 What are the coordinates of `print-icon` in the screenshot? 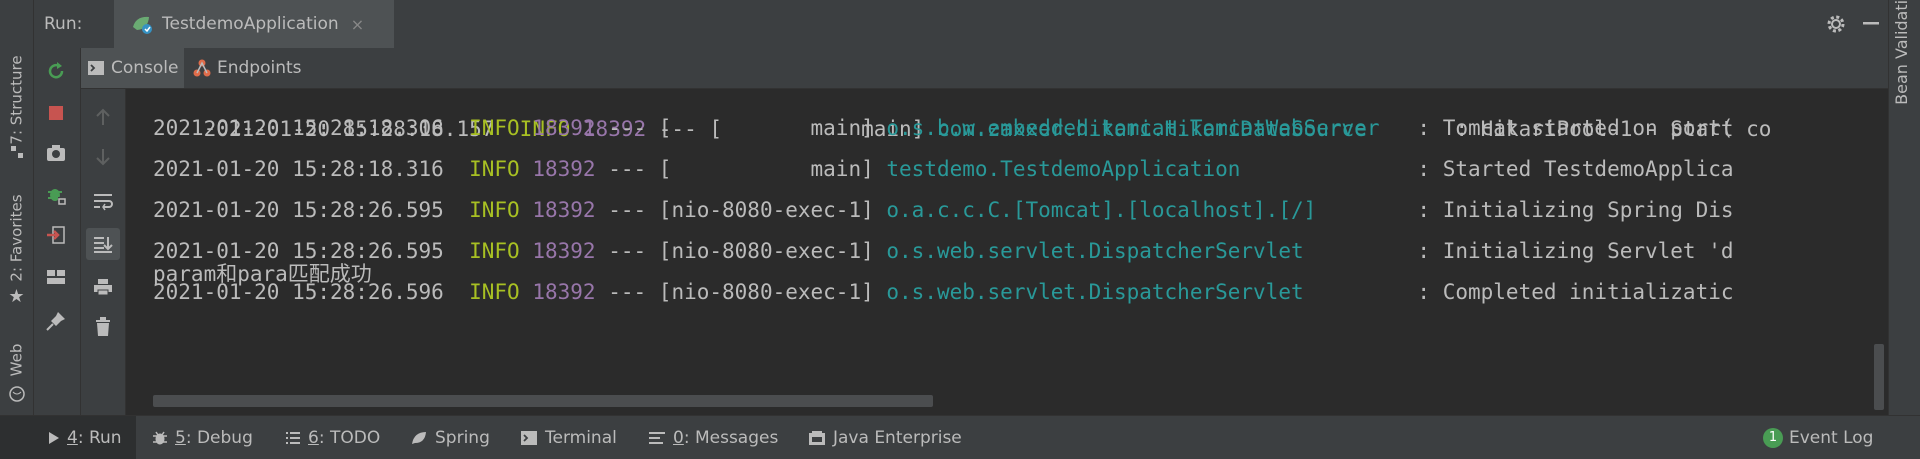 It's located at (103, 287).